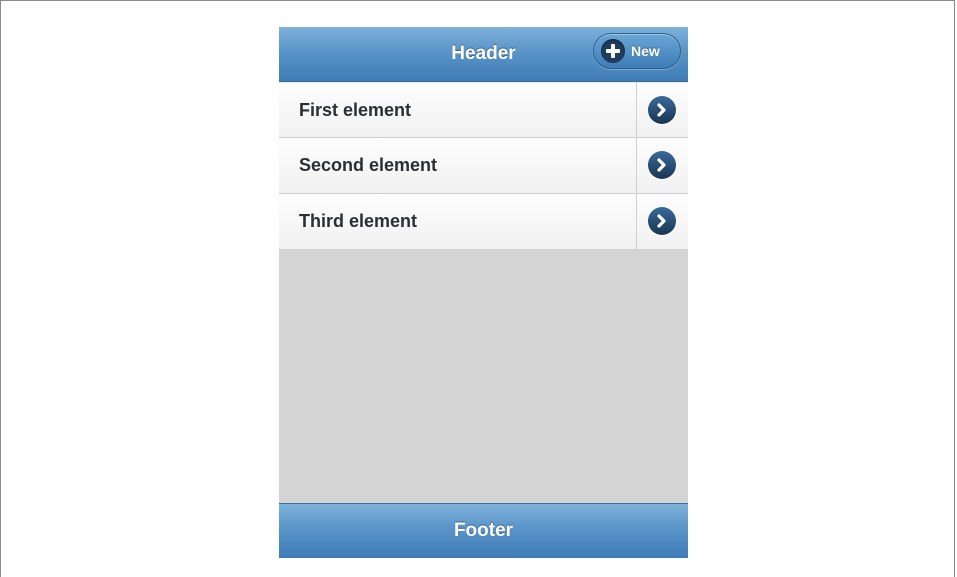 Image resolution: width=957 pixels, height=577 pixels. I want to click on footer-bar: Footer, so click(483, 530).